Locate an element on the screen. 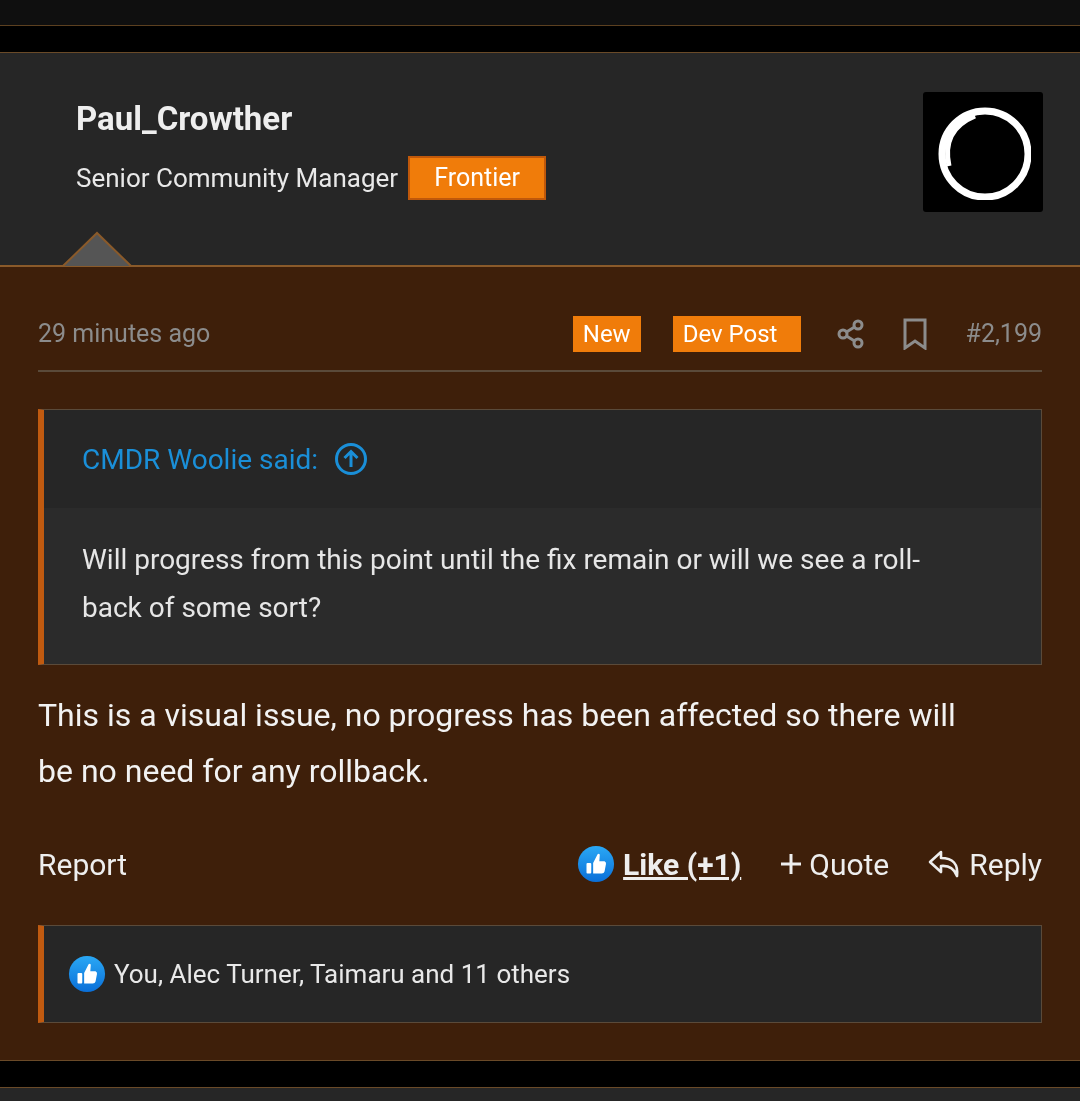 Image resolution: width=1080 pixels, height=1101 pixels. author-title: Senior Community Manager is located at coordinates (237, 178).